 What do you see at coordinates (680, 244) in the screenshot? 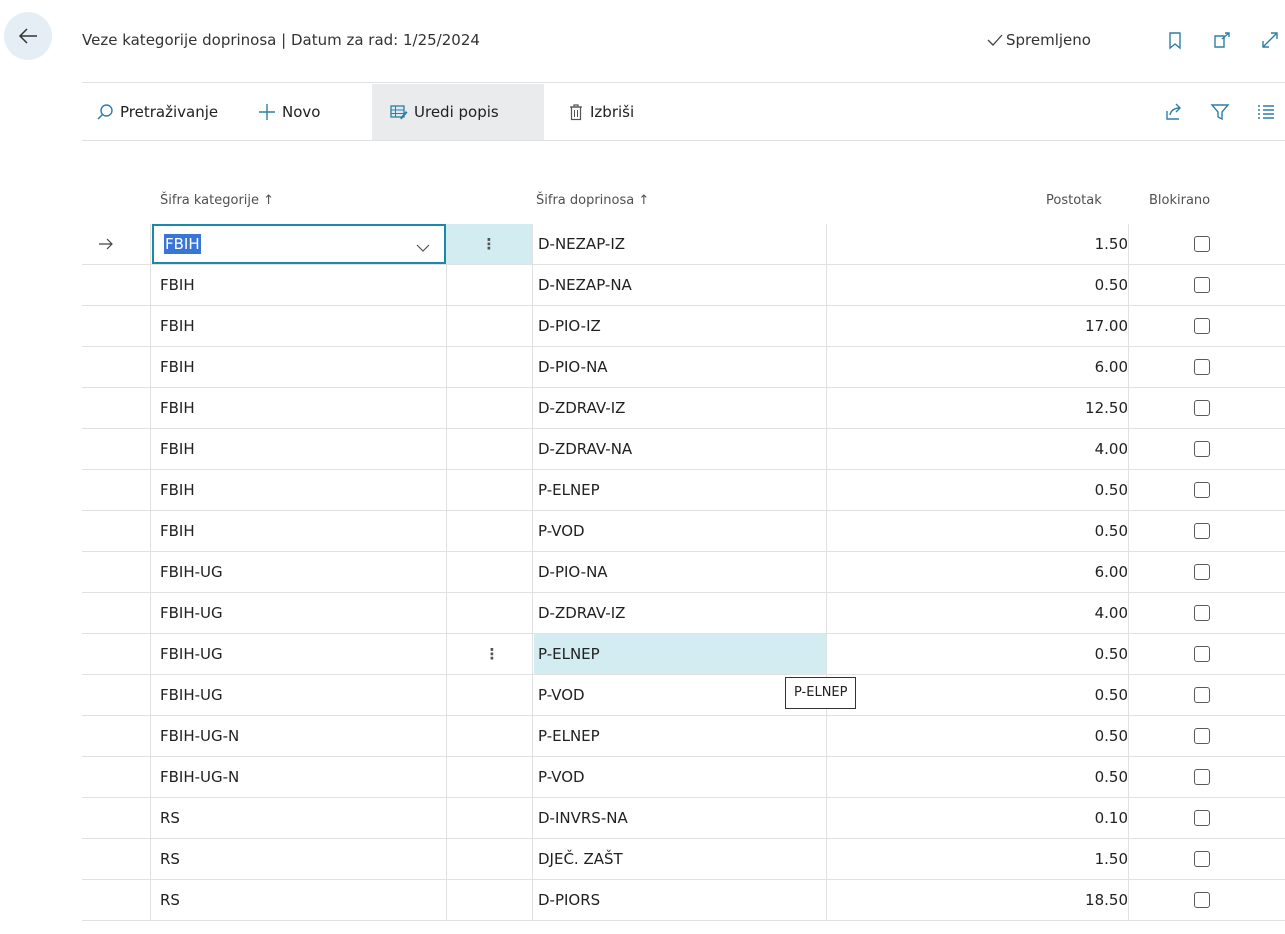
I see `contribution-cell: D-NEZAP-IZ` at bounding box center [680, 244].